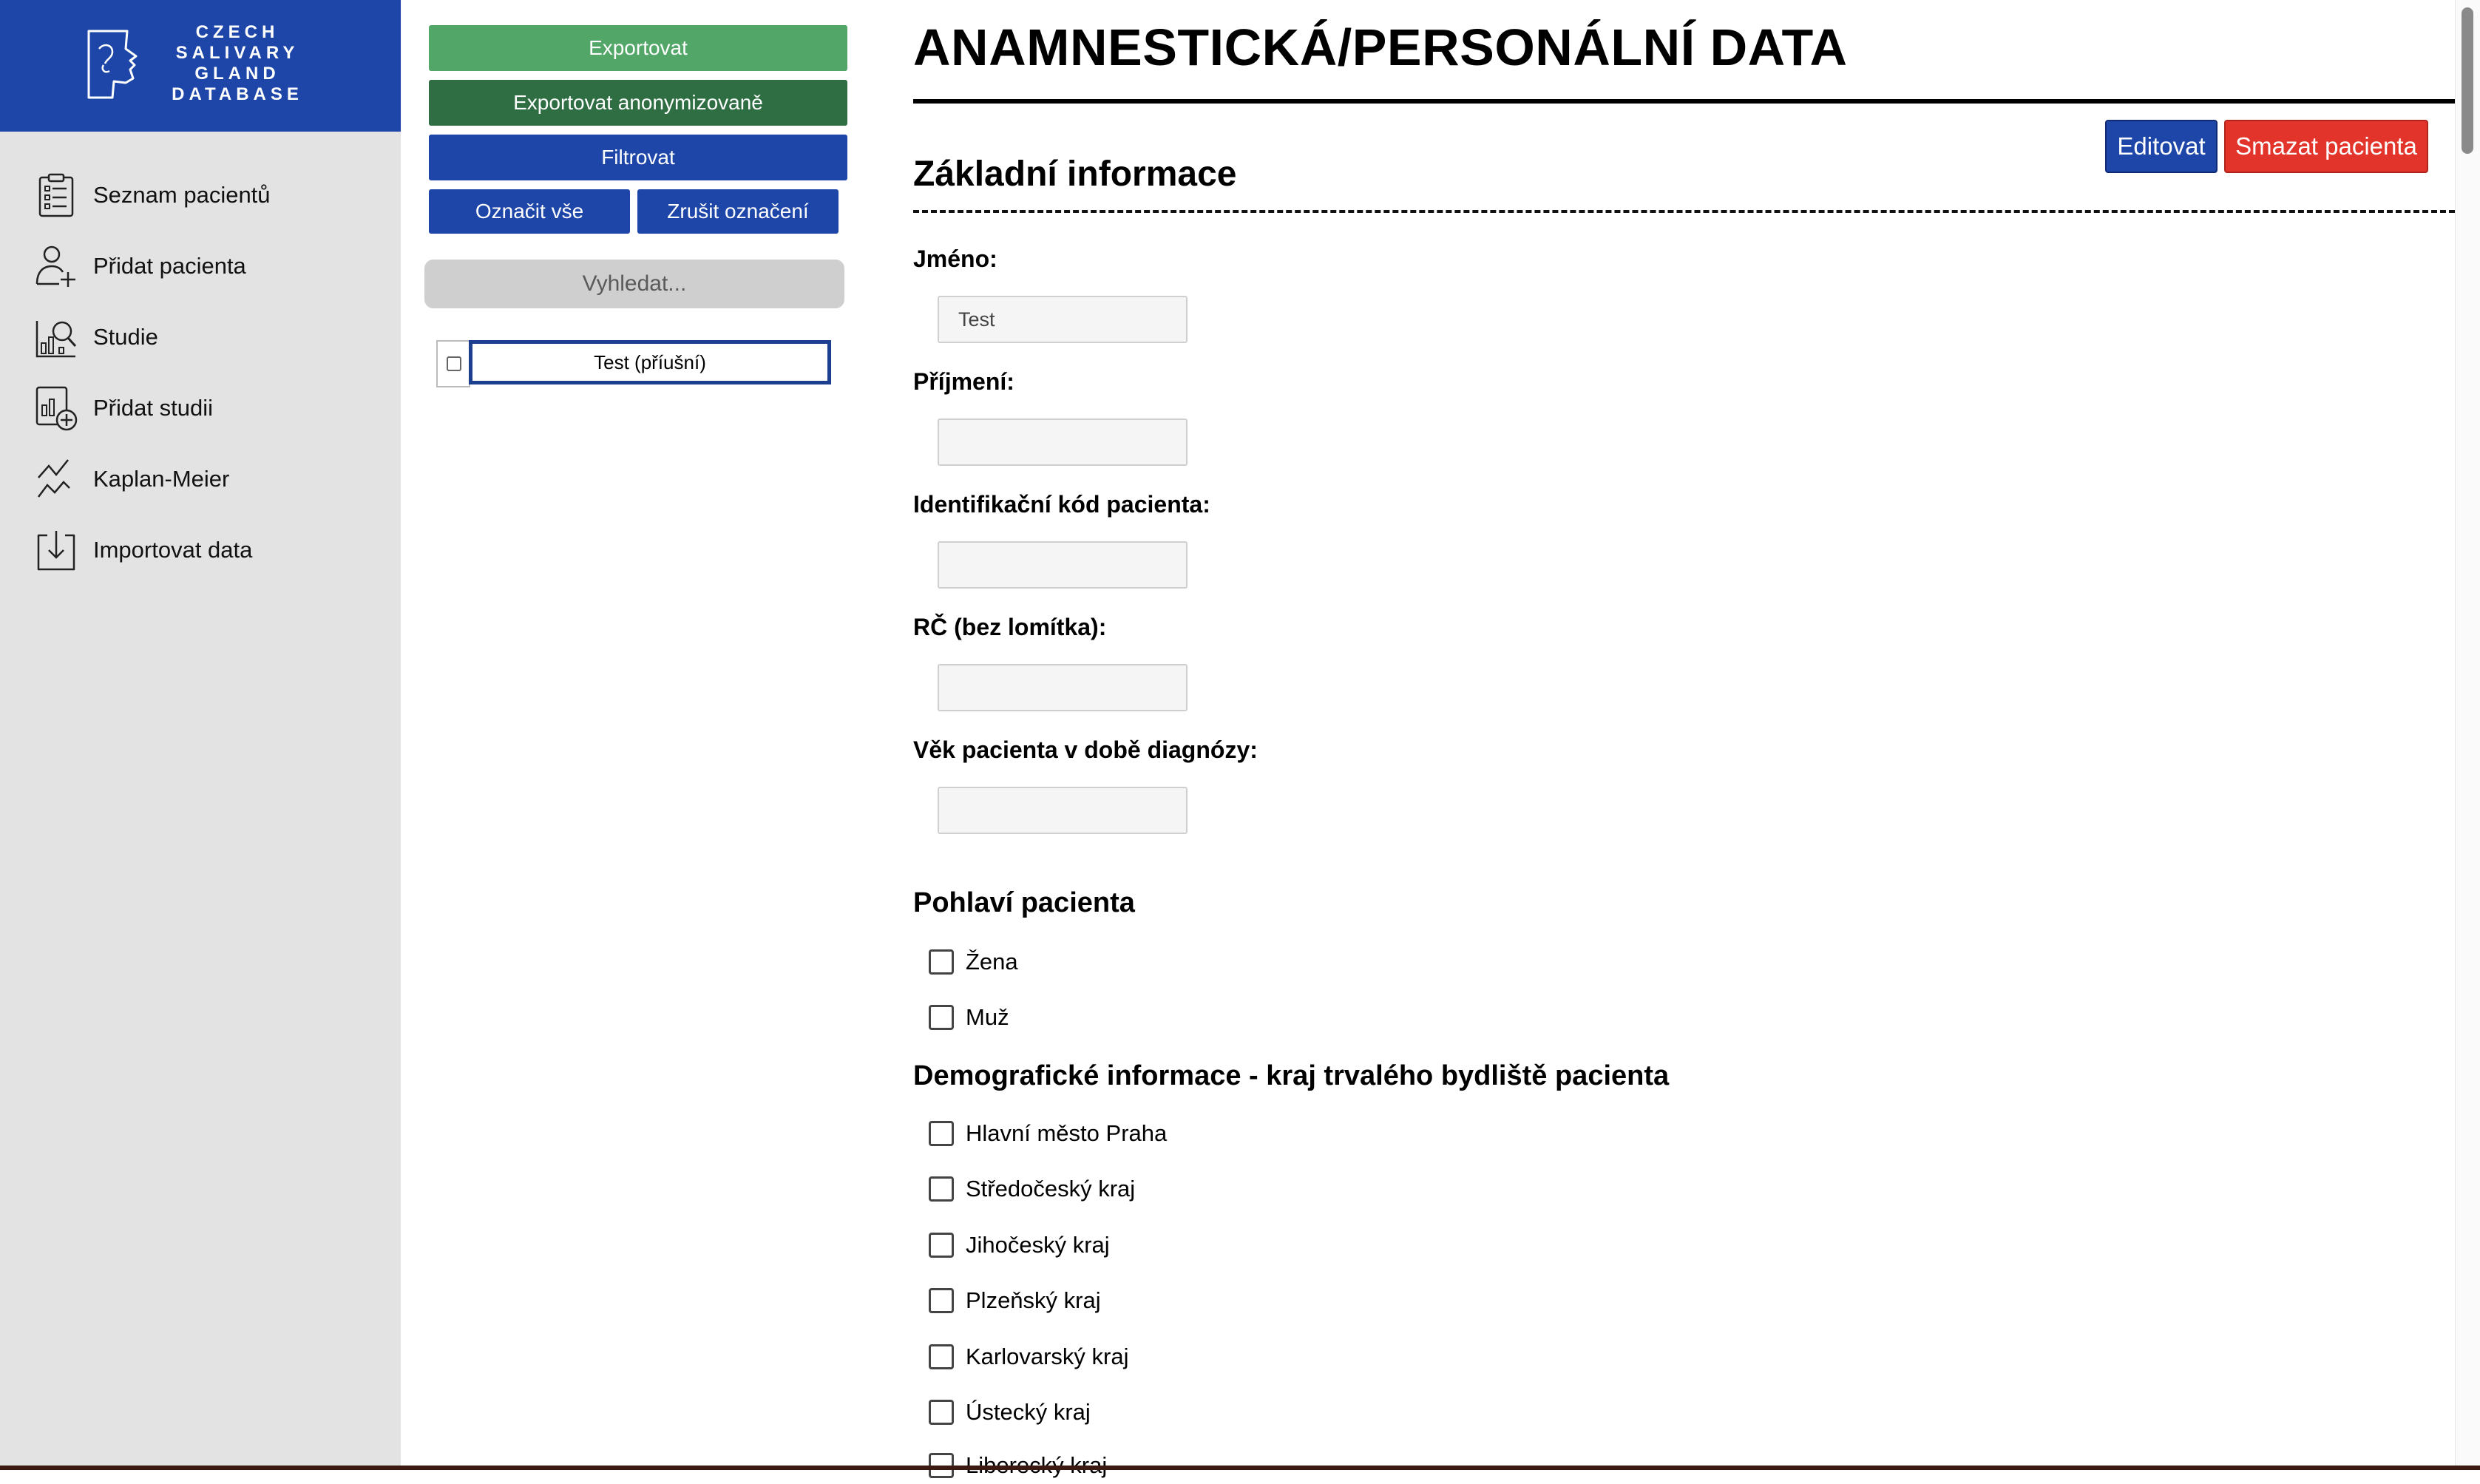  What do you see at coordinates (54, 478) in the screenshot?
I see `survival-curve-icon` at bounding box center [54, 478].